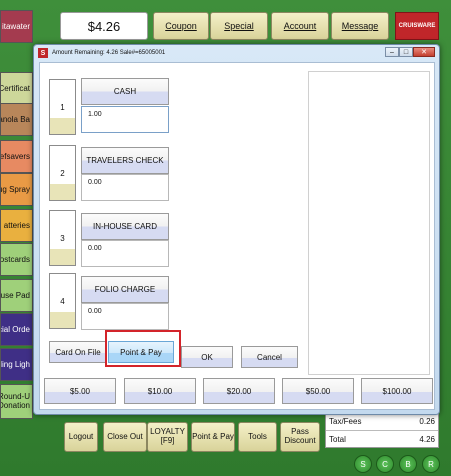  Describe the element at coordinates (239, 391) in the screenshot. I see `cash-20-button: $20.00` at that location.